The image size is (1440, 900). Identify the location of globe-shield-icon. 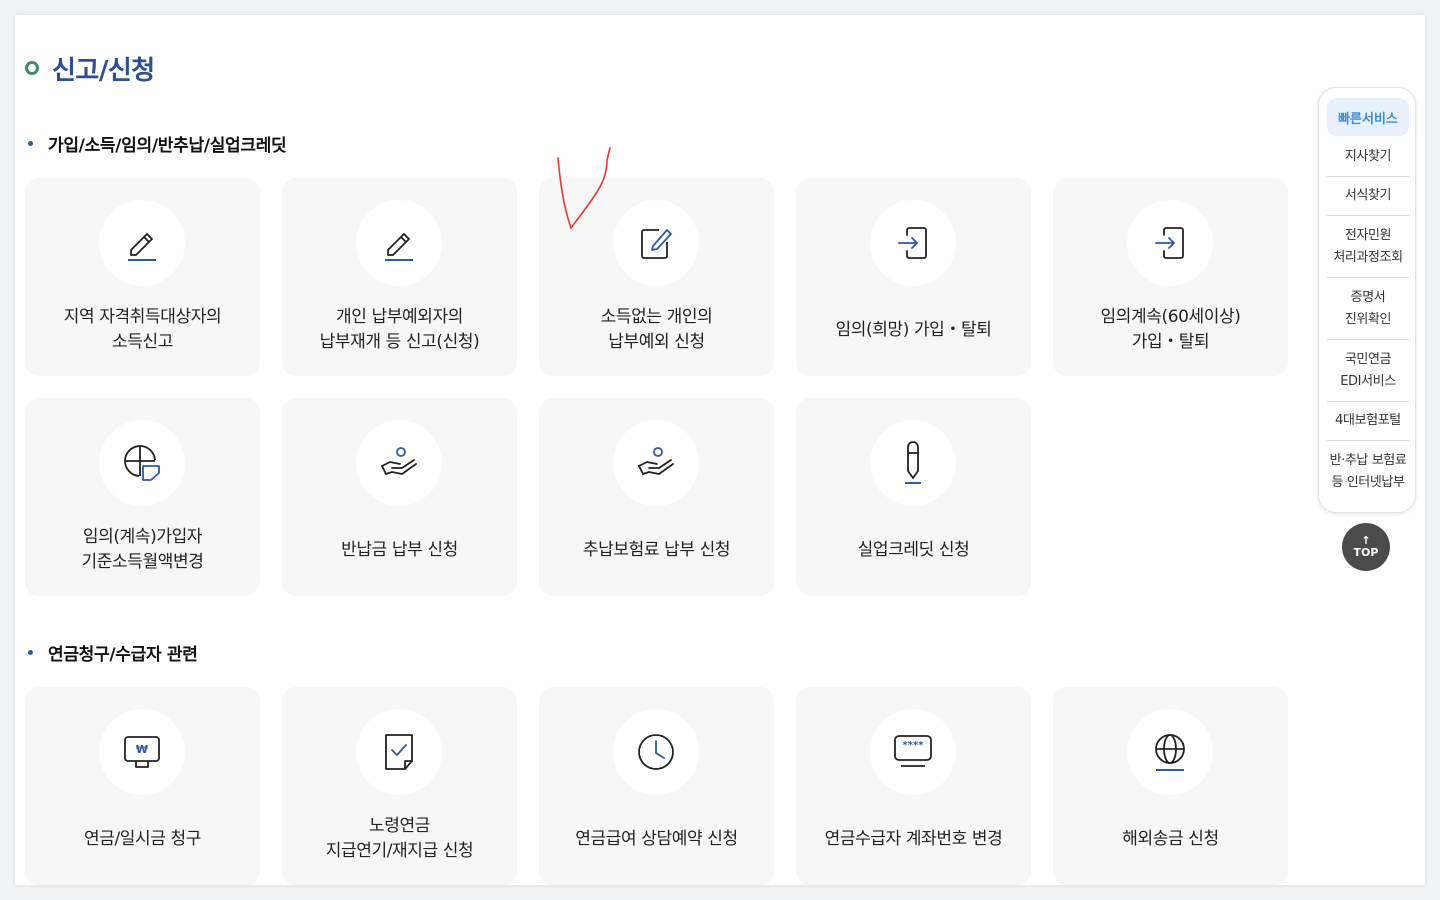
(142, 463).